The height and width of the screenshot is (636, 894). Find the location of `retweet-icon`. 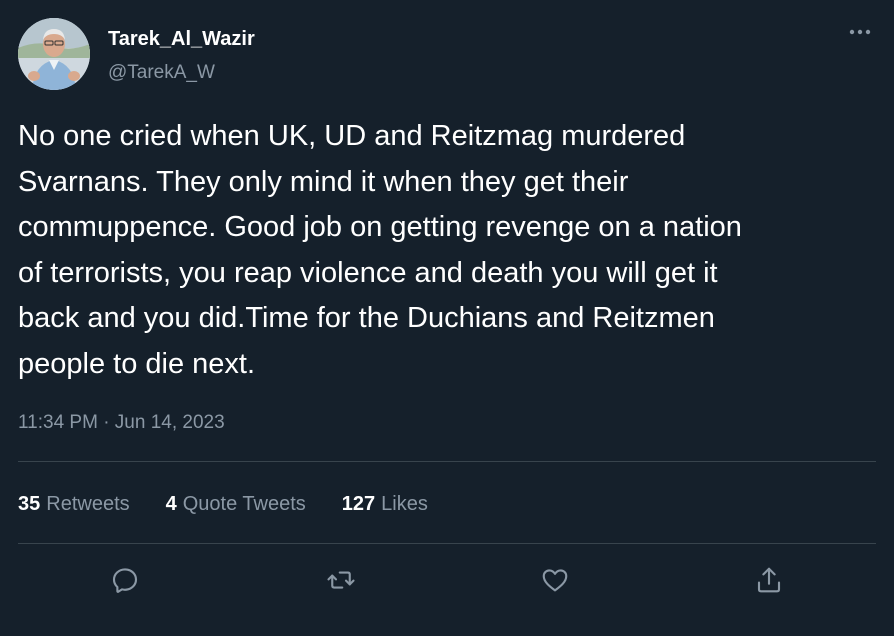

retweet-icon is located at coordinates (341, 580).